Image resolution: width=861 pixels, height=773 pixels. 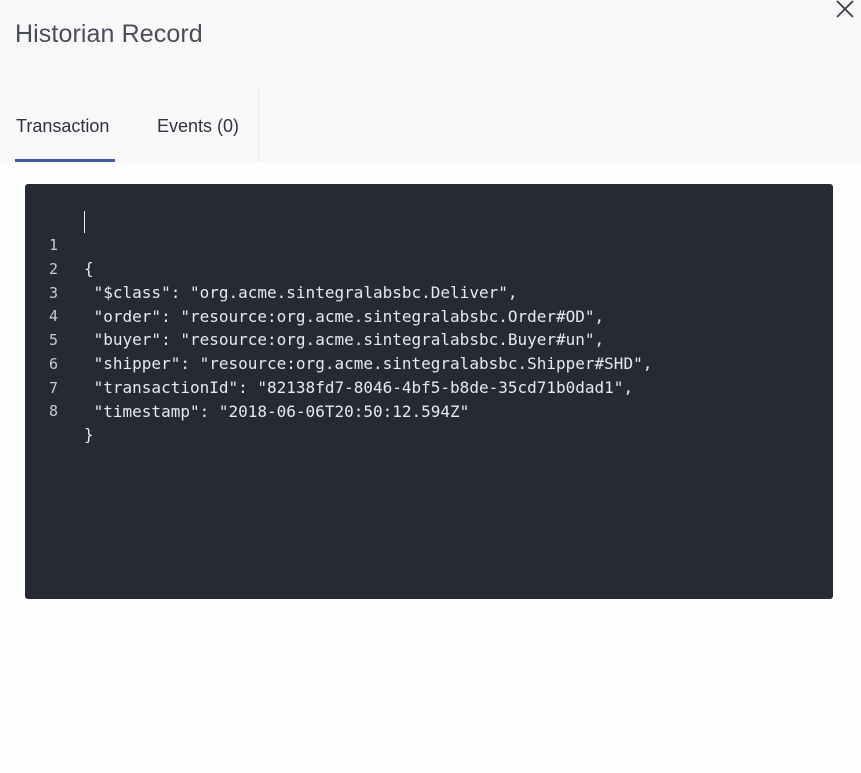 What do you see at coordinates (53, 411) in the screenshot?
I see `line-number: 8` at bounding box center [53, 411].